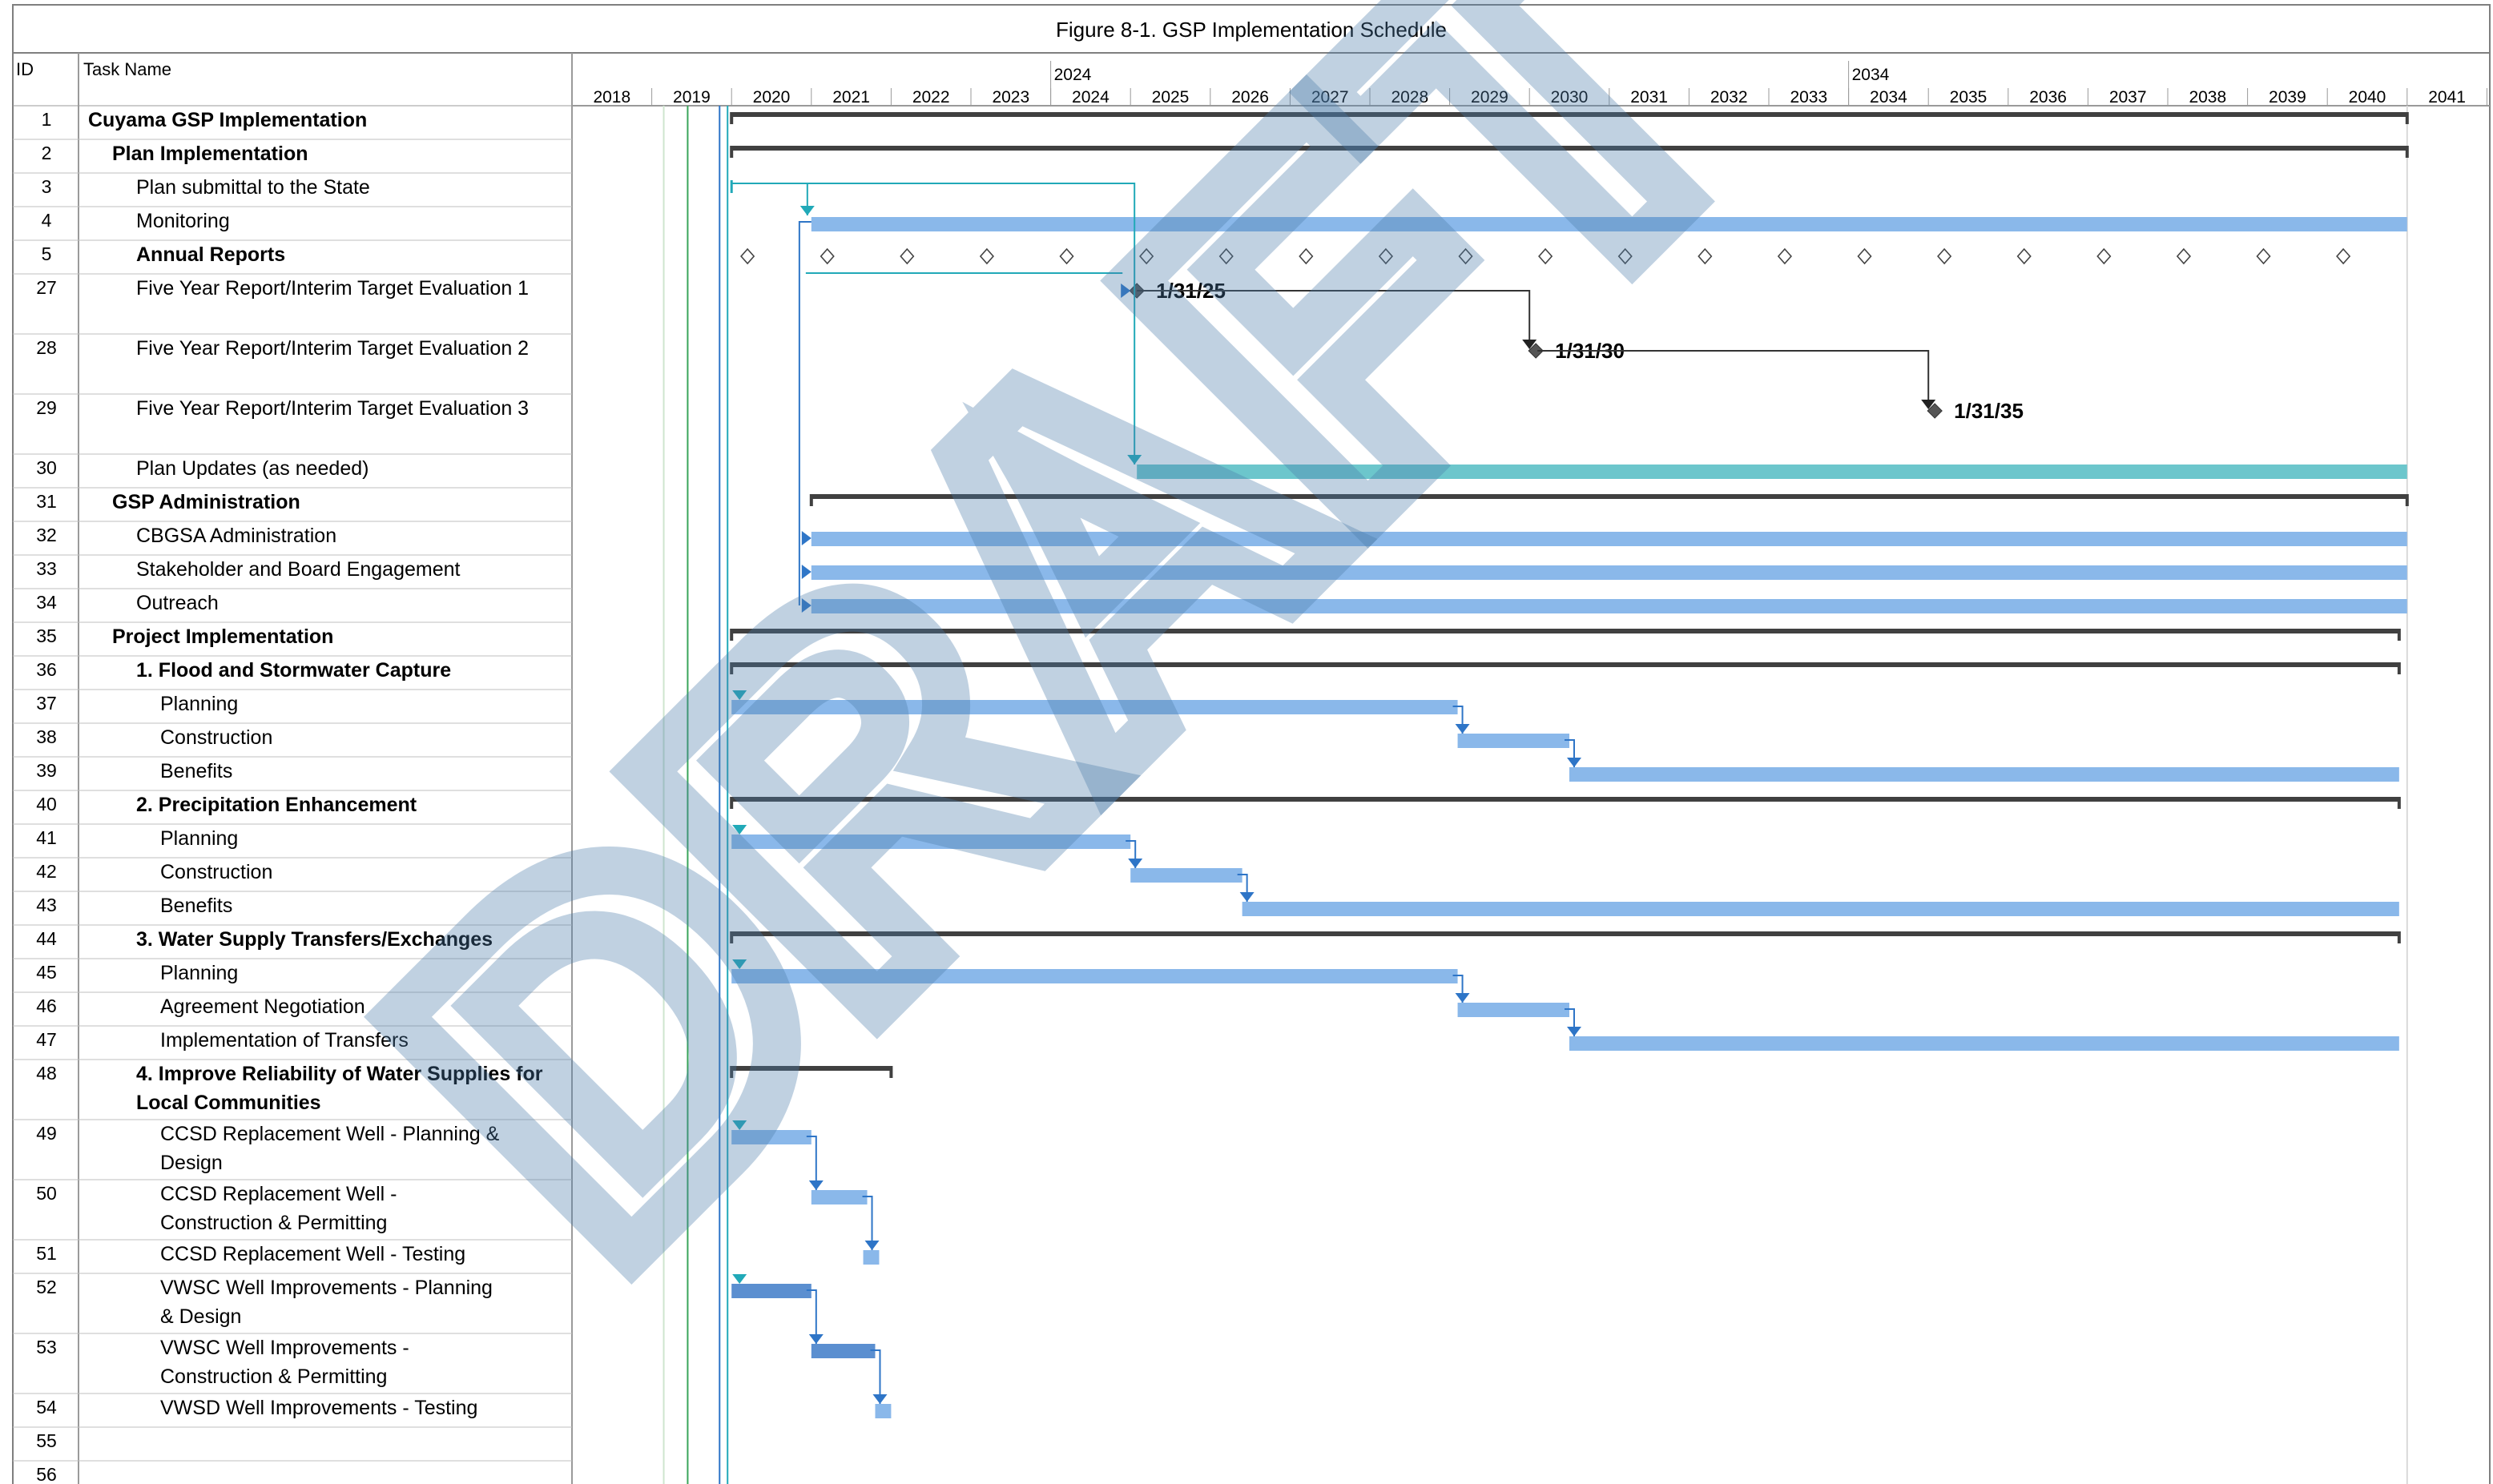  I want to click on task-name: Plan Updates (as needed), so click(252, 468).